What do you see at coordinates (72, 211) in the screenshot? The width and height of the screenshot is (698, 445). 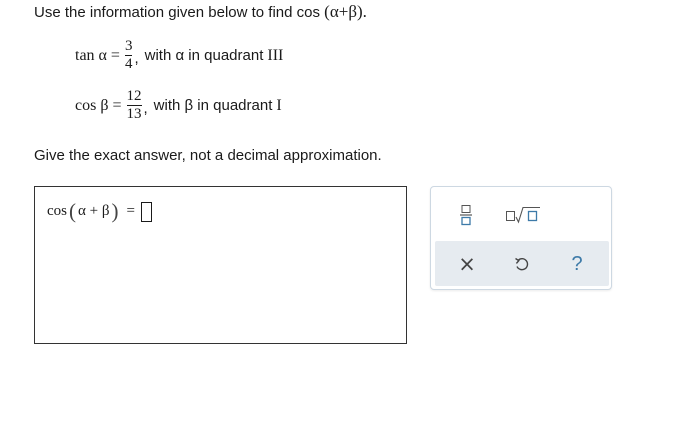 I see `open-paren: (` at bounding box center [72, 211].